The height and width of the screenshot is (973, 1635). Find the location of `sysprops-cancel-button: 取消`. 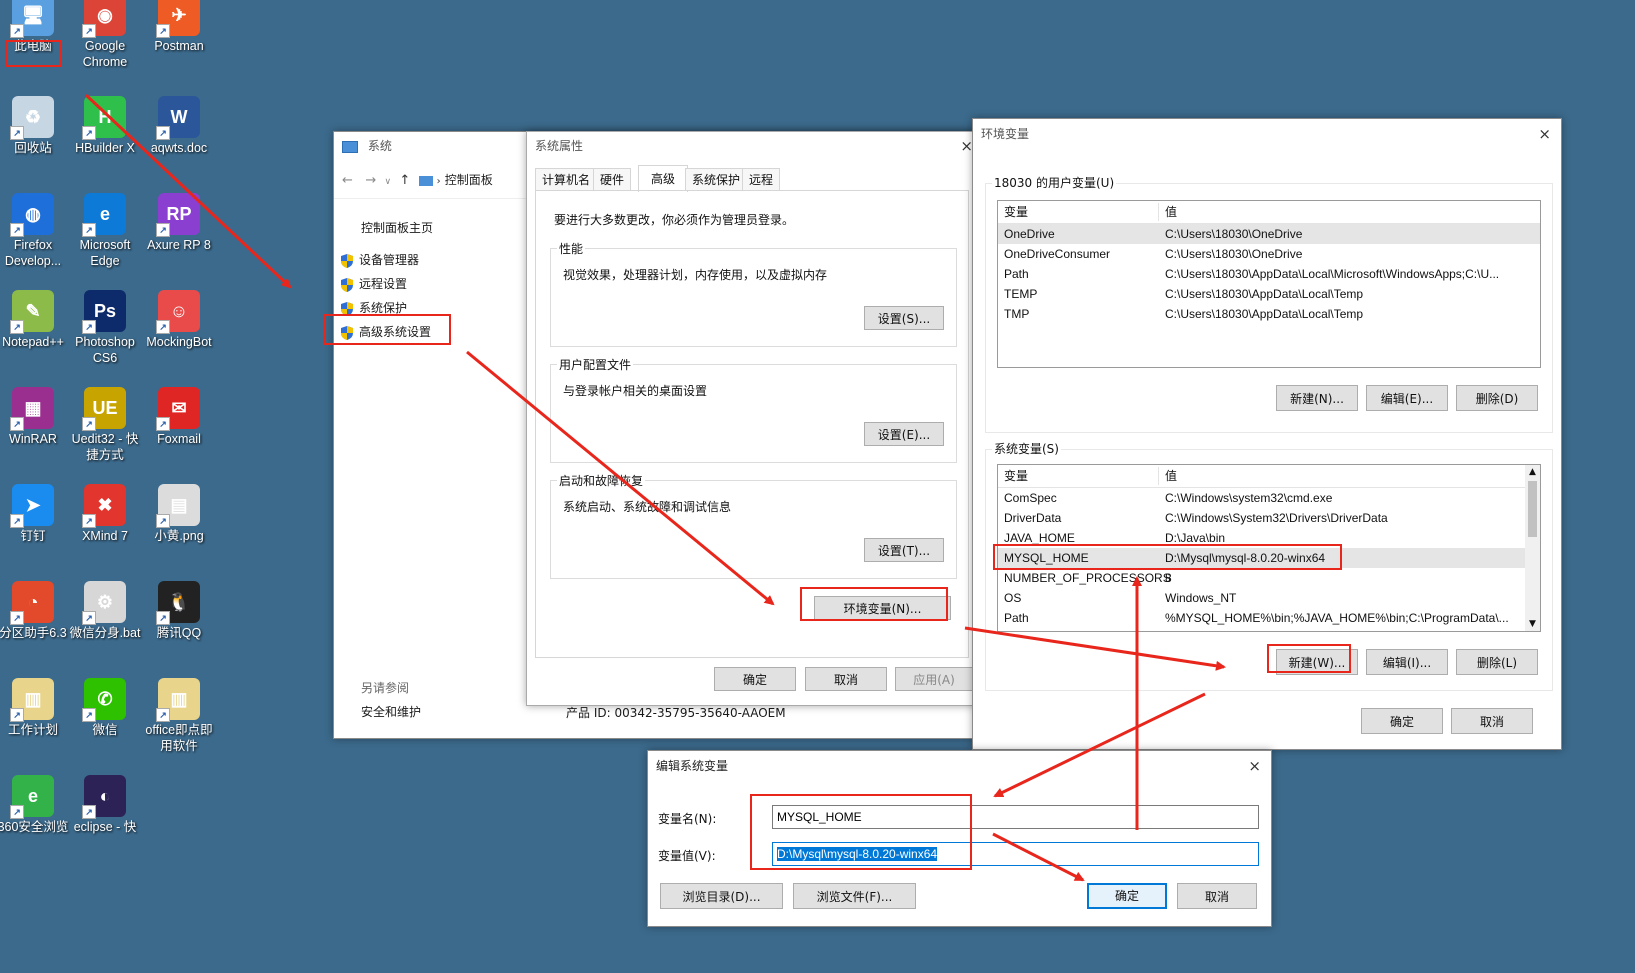

sysprops-cancel-button: 取消 is located at coordinates (846, 679).